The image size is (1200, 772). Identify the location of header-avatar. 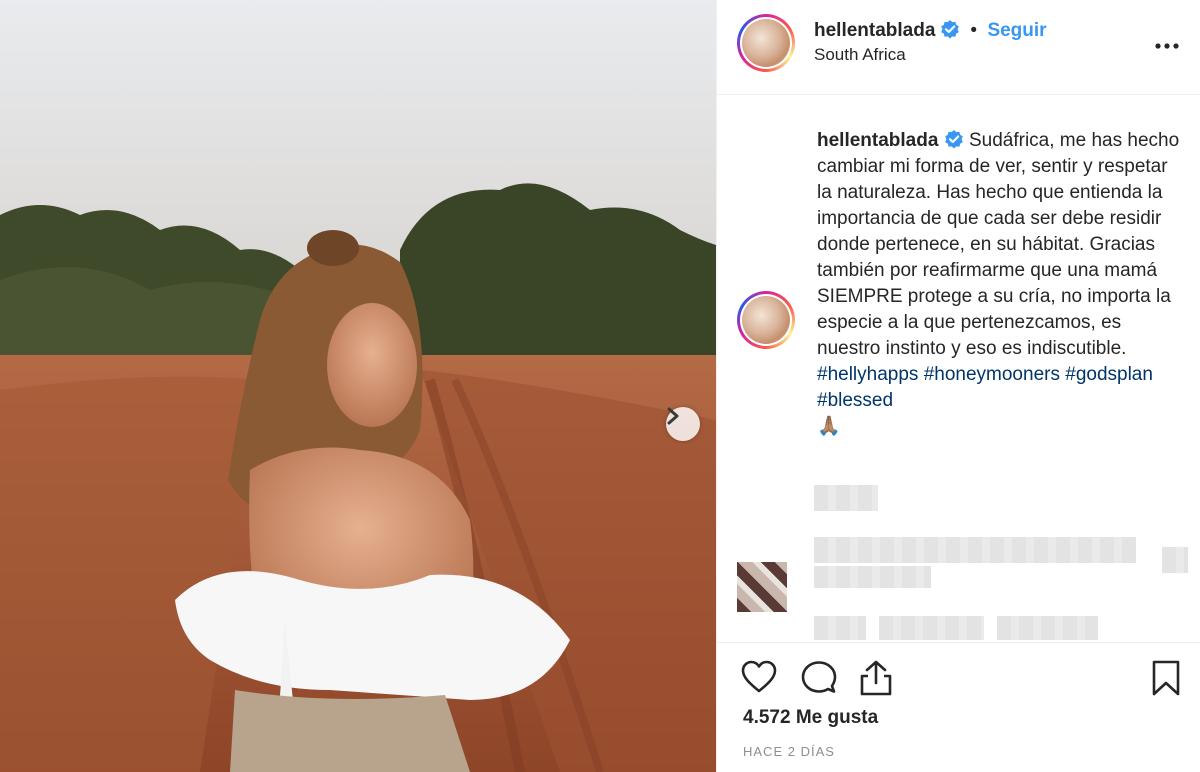
(766, 43).